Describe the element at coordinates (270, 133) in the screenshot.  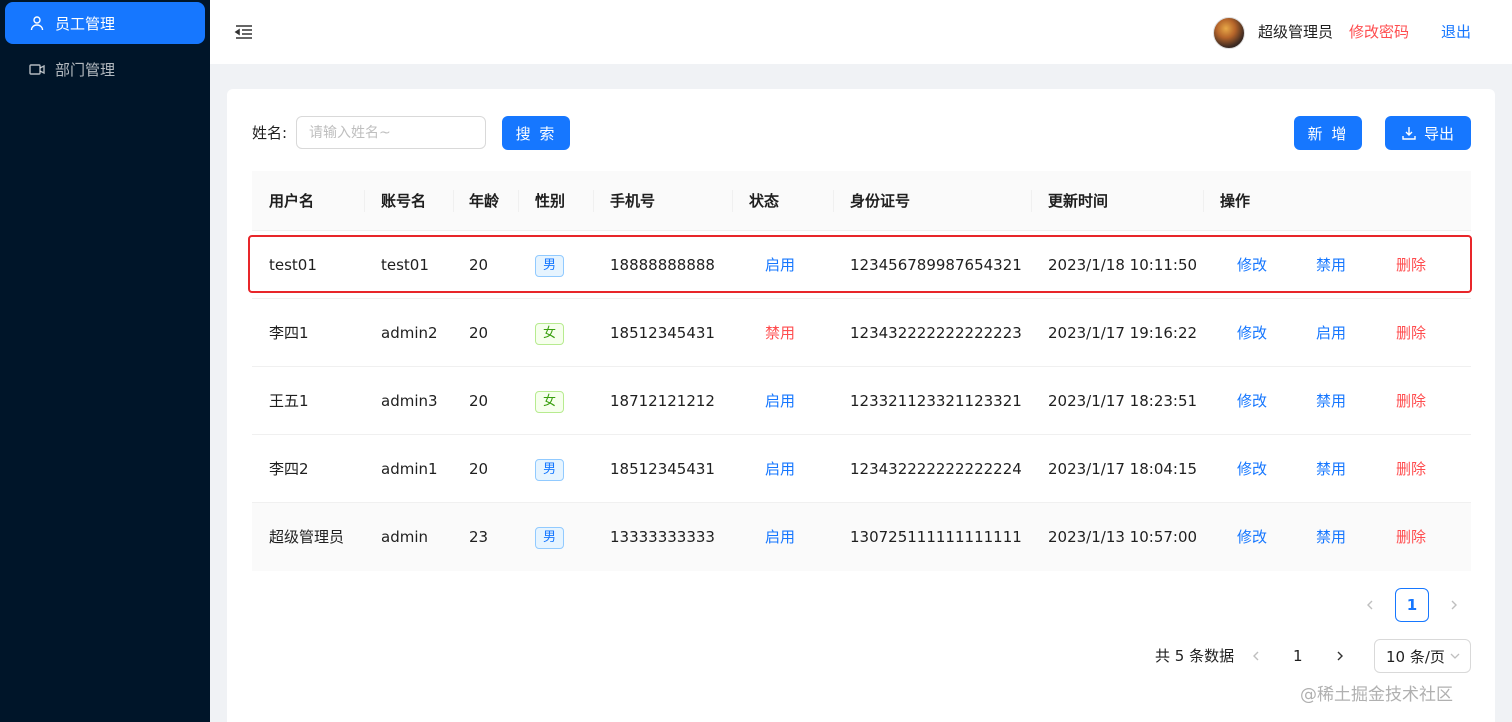
I see `search-label: 姓名:` at that location.